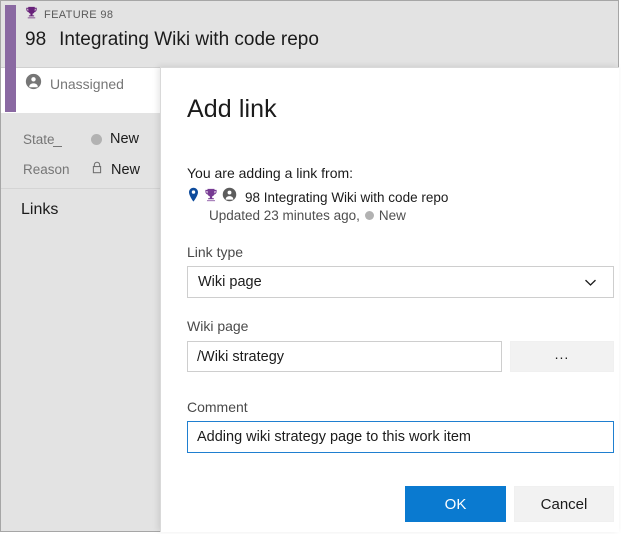 This screenshot has height=534, width=621. Describe the element at coordinates (347, 197) in the screenshot. I see `dialog-from-item-text: 98 Integrating Wiki with code repo` at that location.